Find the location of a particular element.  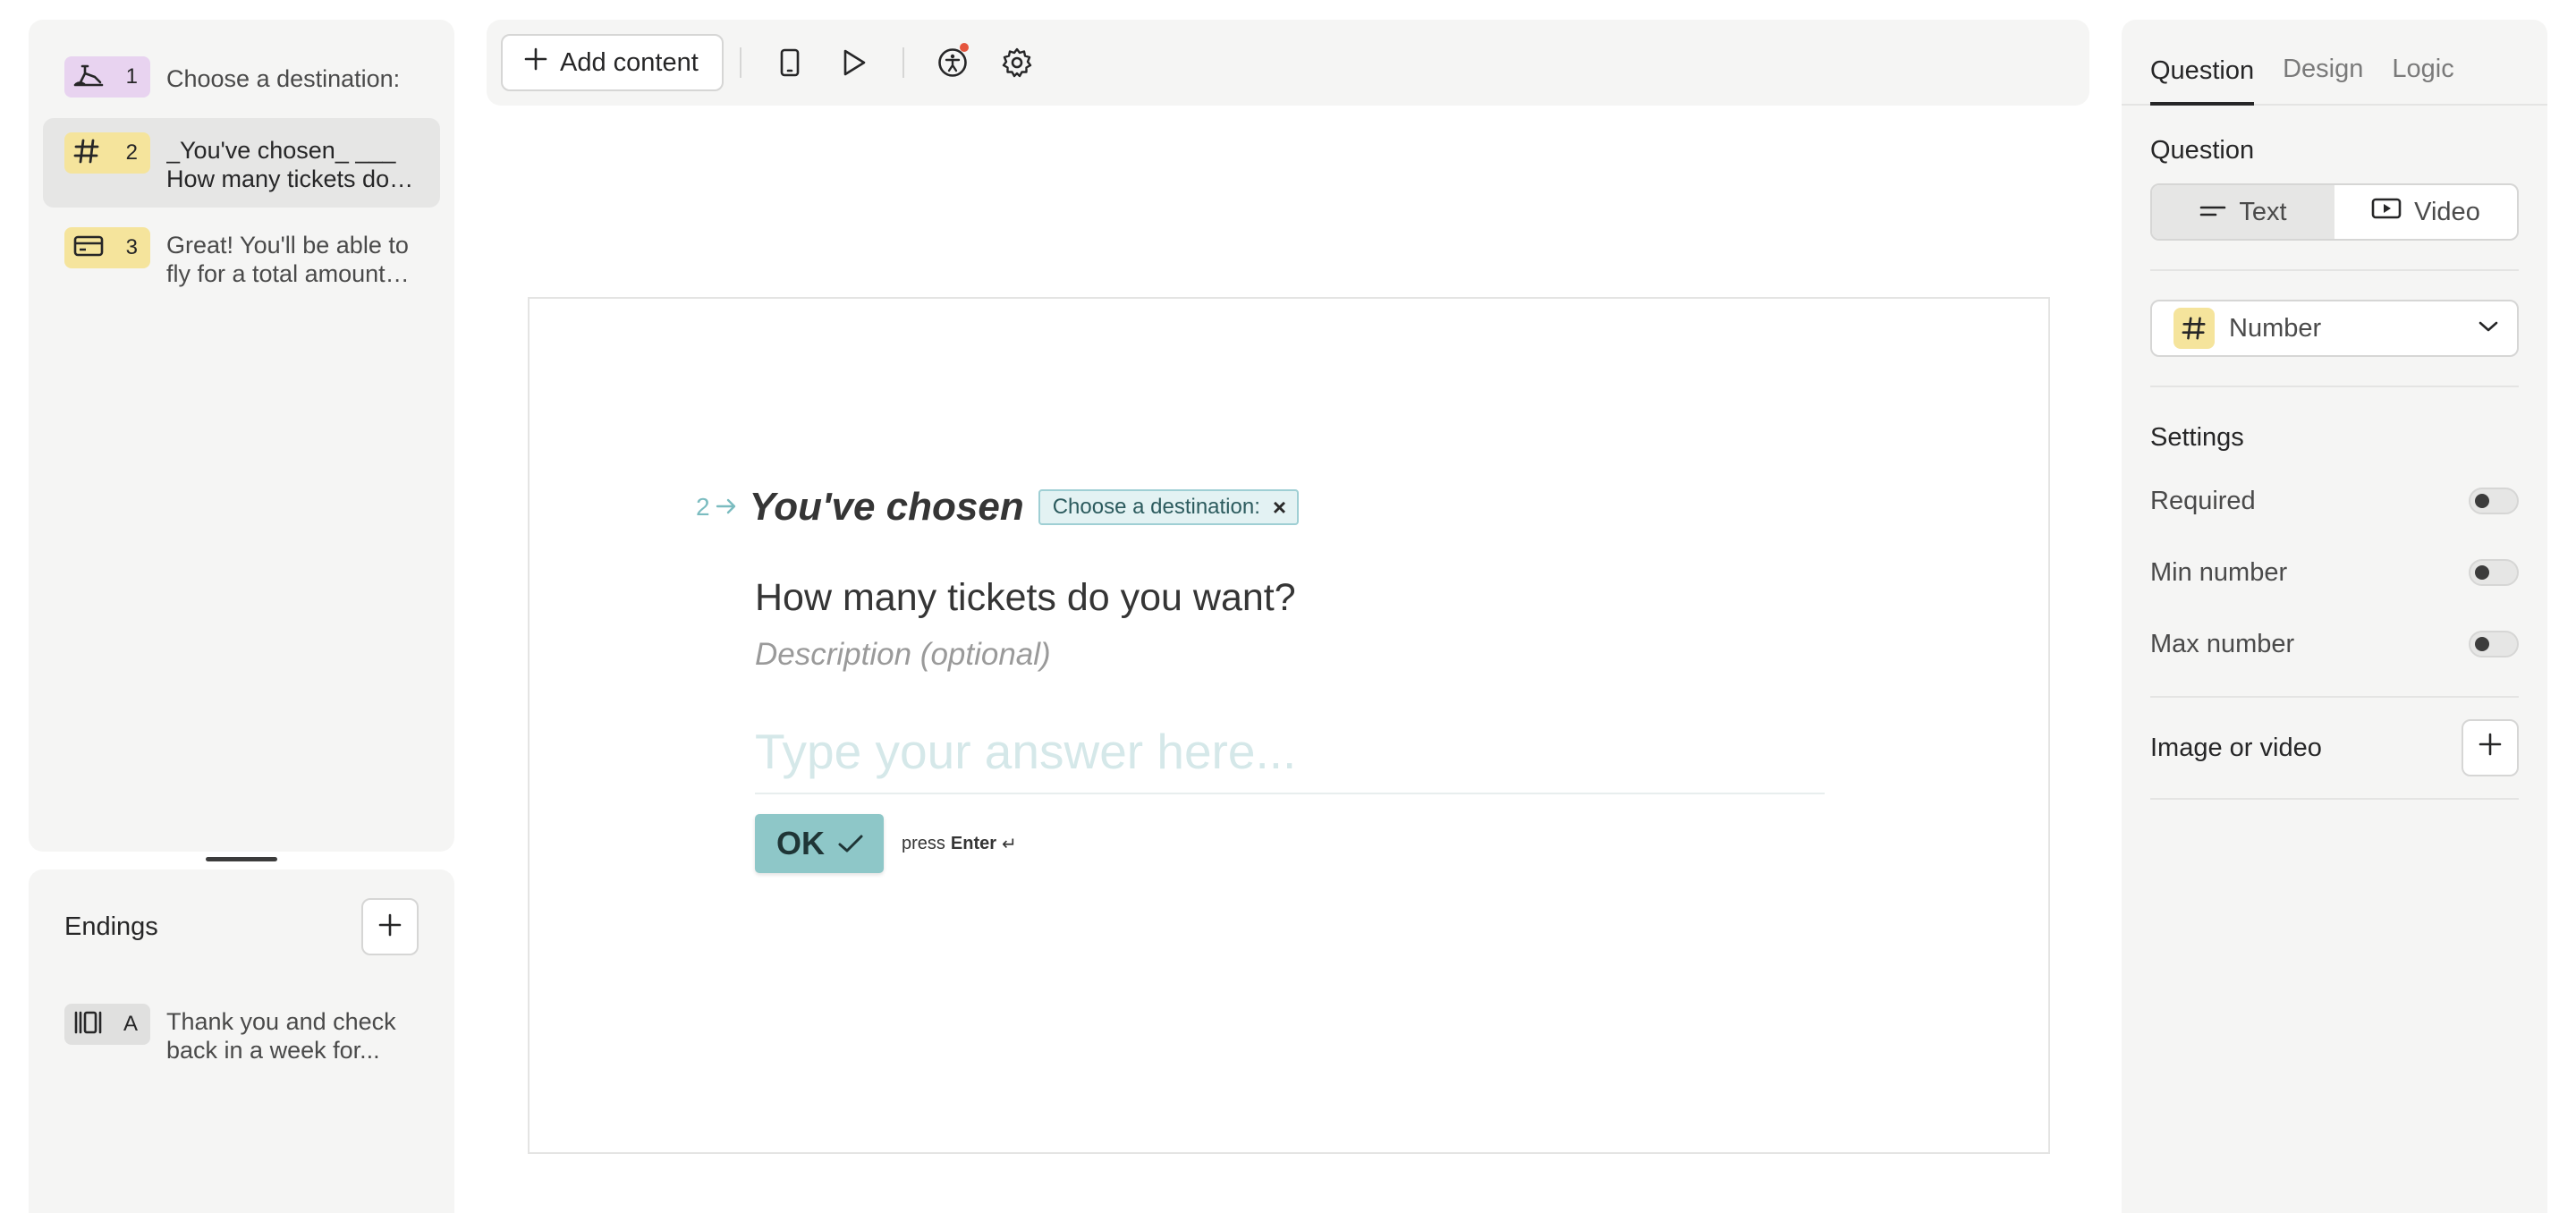

settings-section: Settings Required Min number Max number is located at coordinates (2334, 533).